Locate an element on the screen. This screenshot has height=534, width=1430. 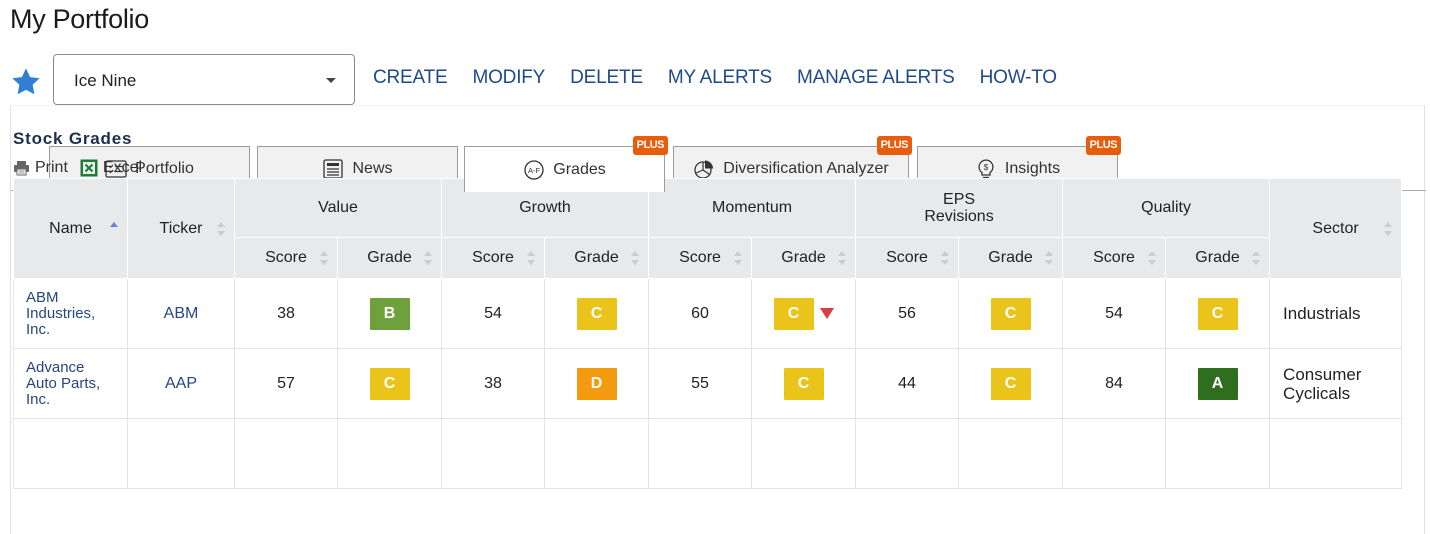
lightbulb-dollar-icon: $ is located at coordinates (986, 169).